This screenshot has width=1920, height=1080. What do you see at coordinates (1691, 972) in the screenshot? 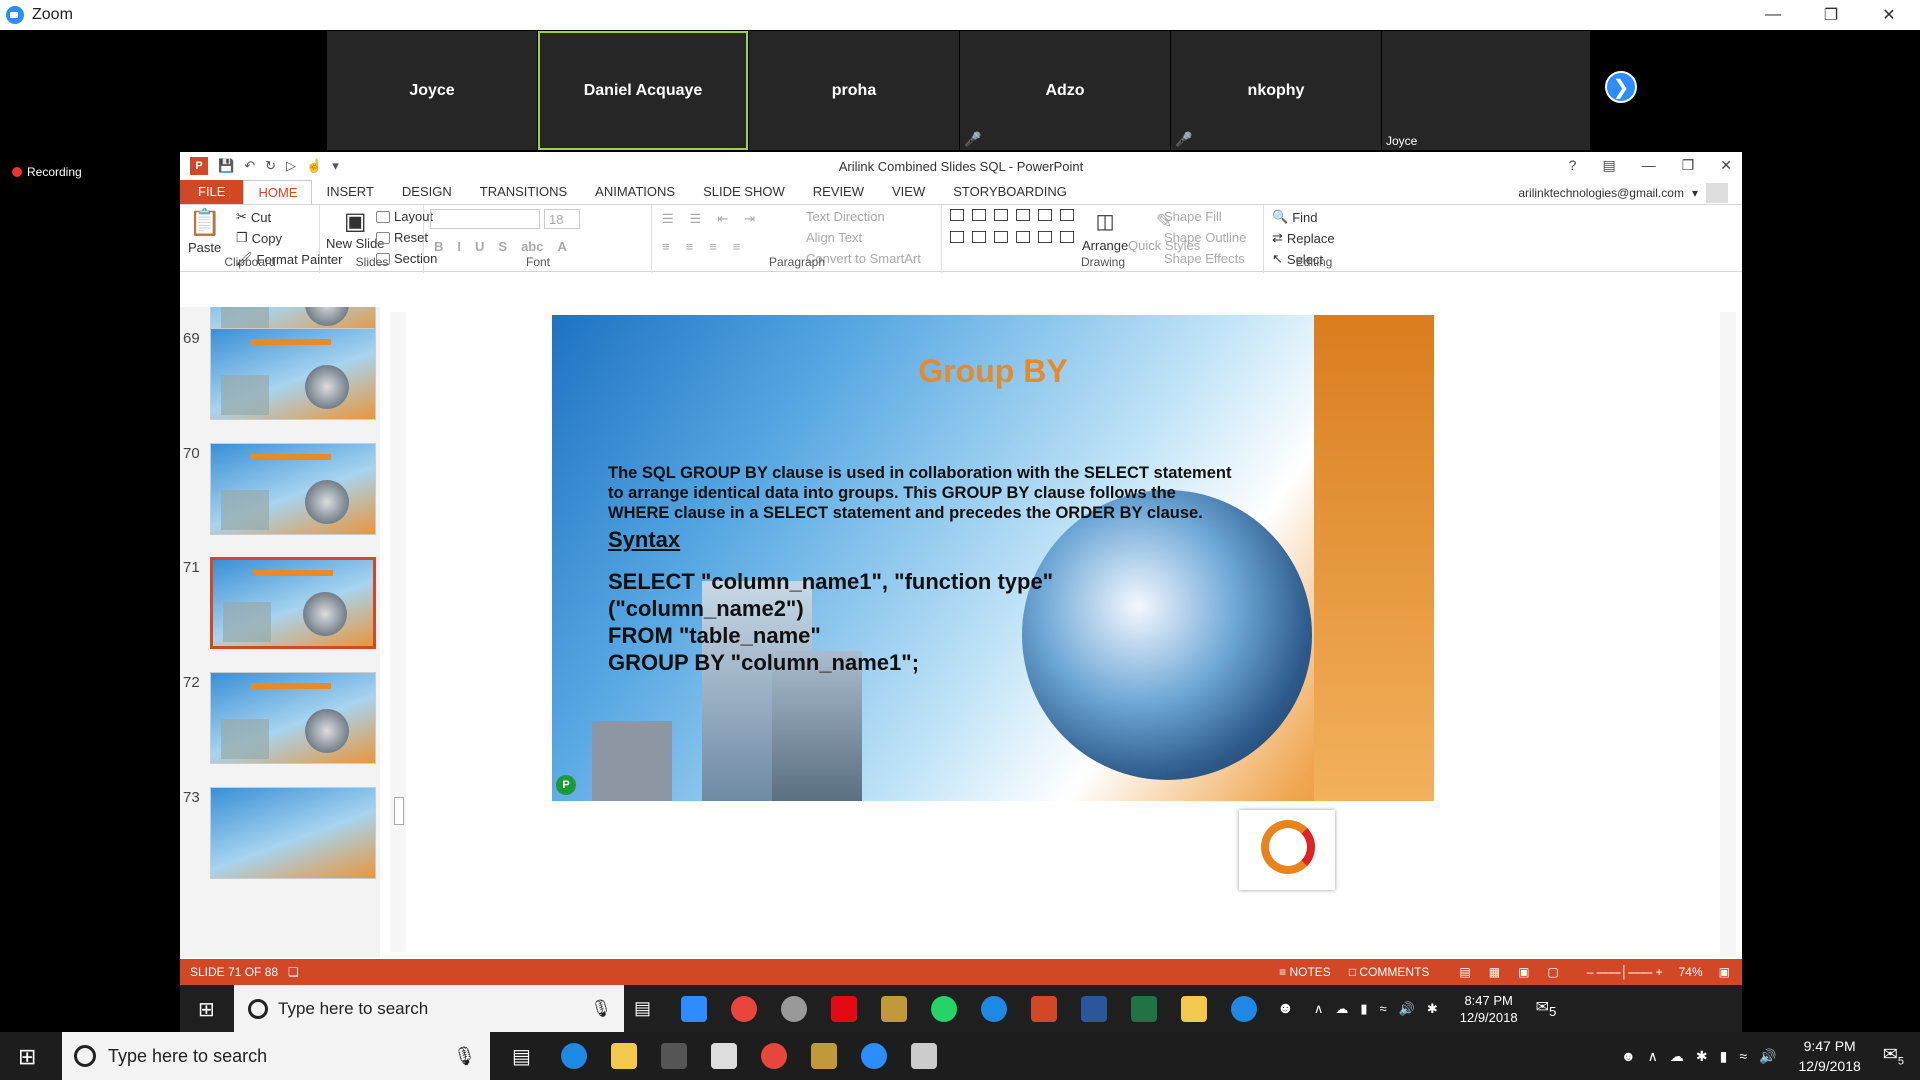
I see `zoom-level: 74%` at bounding box center [1691, 972].